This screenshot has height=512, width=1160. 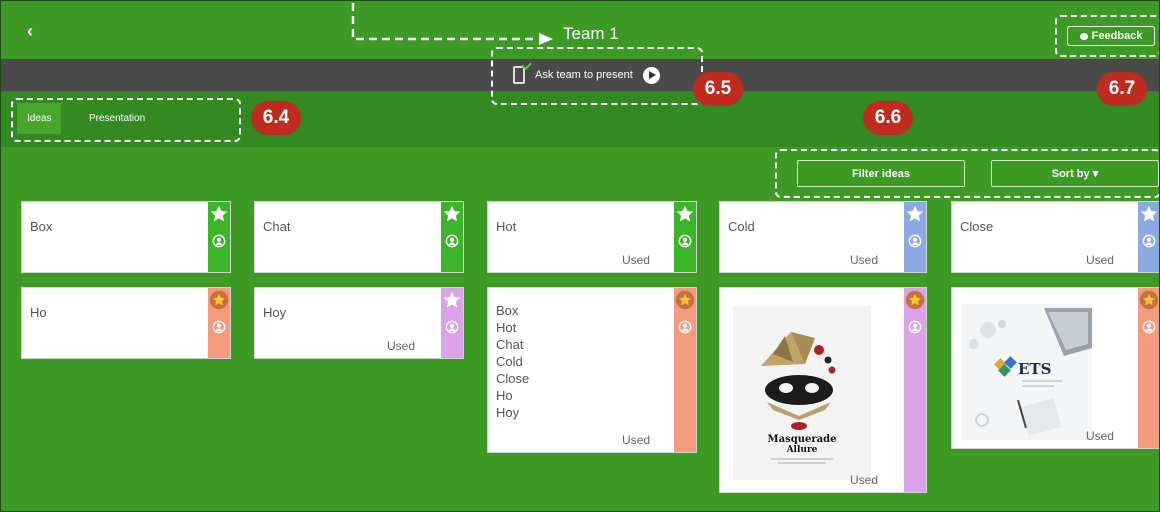 What do you see at coordinates (1122, 89) in the screenshot?
I see `annotation-label-6-7: 6.7` at bounding box center [1122, 89].